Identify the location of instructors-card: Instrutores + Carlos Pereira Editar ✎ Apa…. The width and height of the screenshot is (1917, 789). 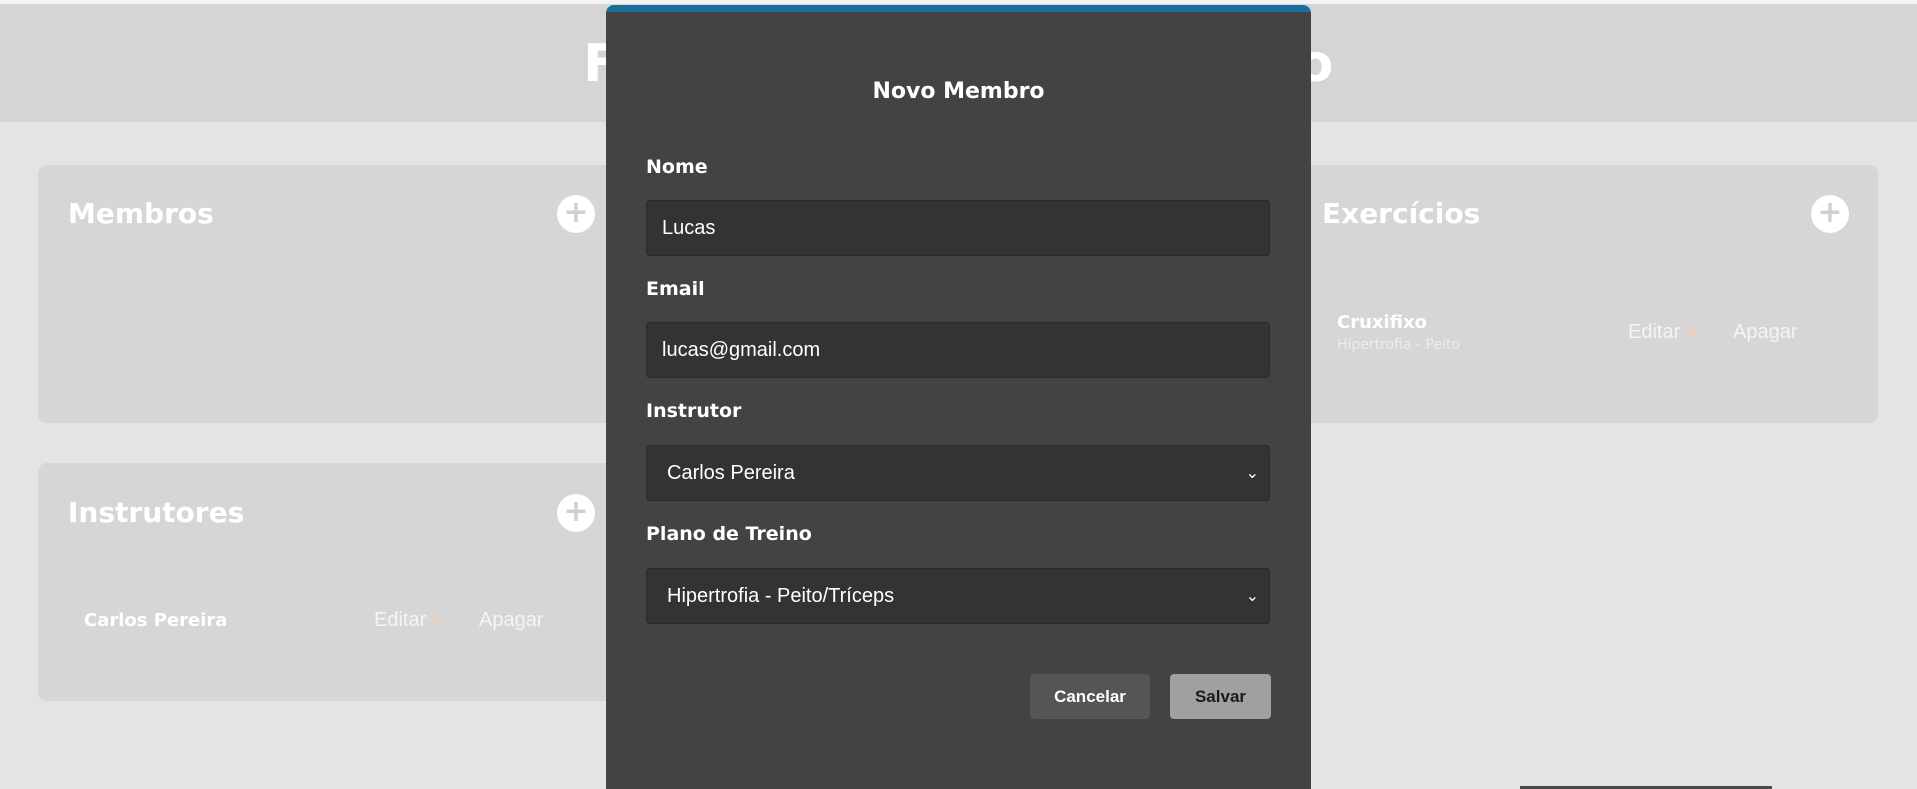
(328, 582).